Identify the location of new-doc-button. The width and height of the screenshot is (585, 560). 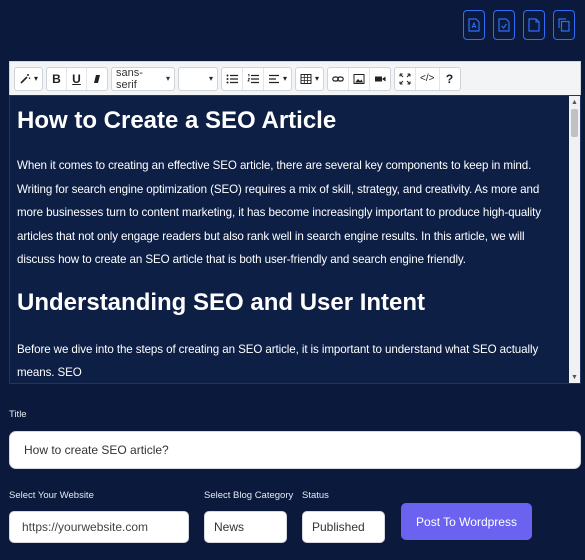
(534, 25).